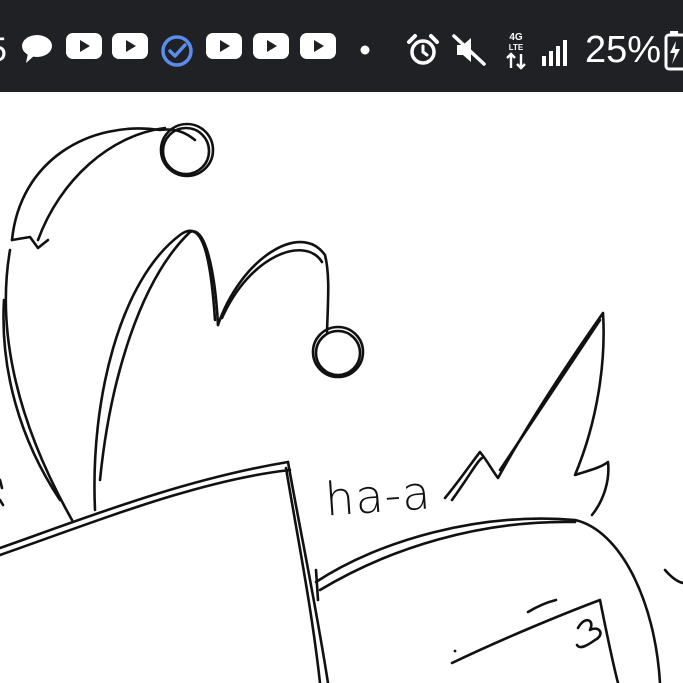 Image resolution: width=683 pixels, height=683 pixels. What do you see at coordinates (542, 606) in the screenshot?
I see `eyebrow-mark` at bounding box center [542, 606].